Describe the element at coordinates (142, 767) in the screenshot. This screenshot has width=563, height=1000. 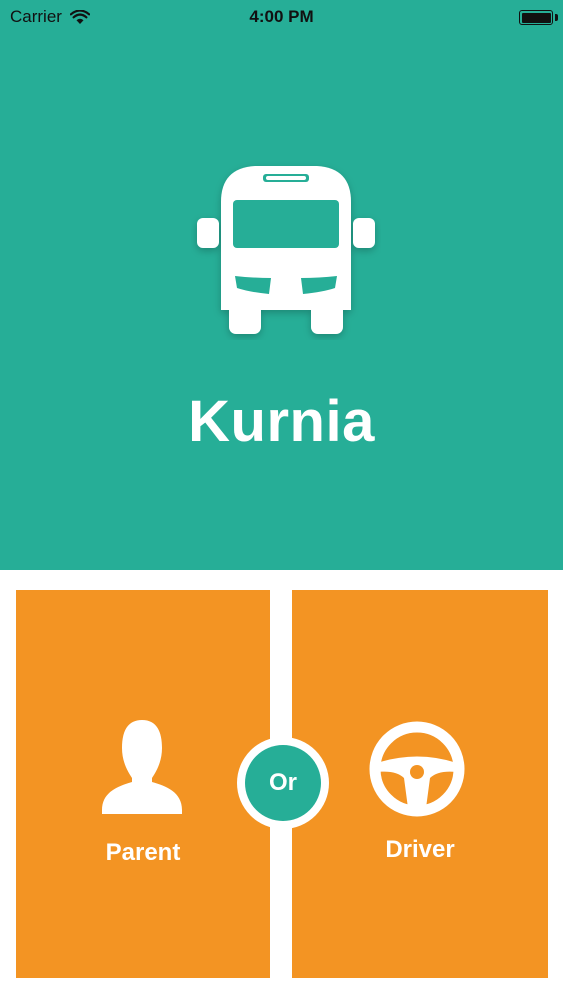
I see `person-icon` at that location.